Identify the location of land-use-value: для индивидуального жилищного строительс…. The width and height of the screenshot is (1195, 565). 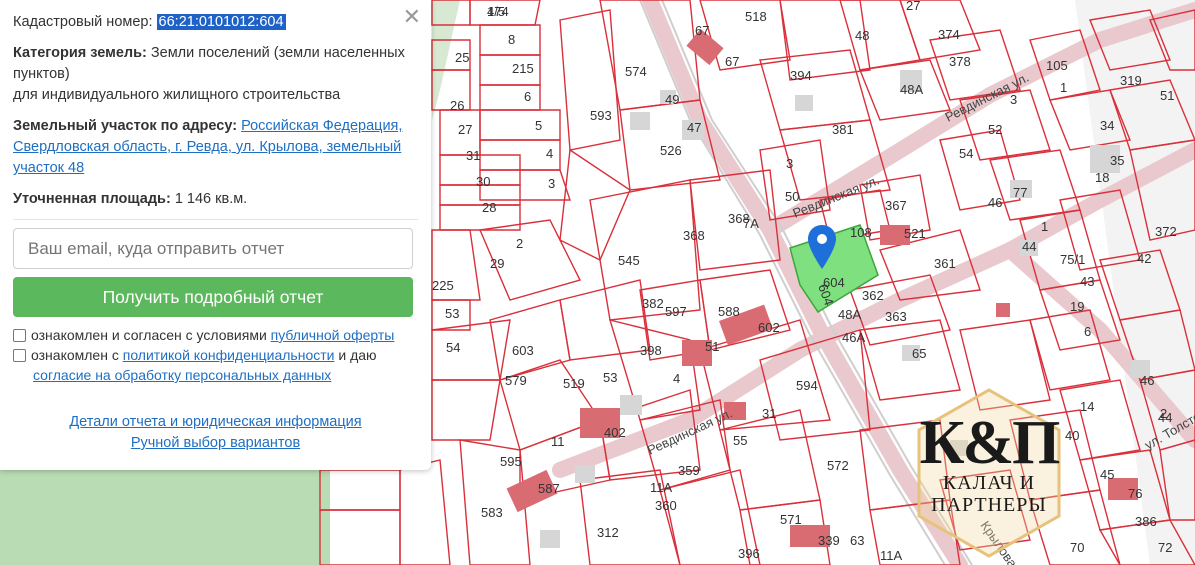
(177, 95).